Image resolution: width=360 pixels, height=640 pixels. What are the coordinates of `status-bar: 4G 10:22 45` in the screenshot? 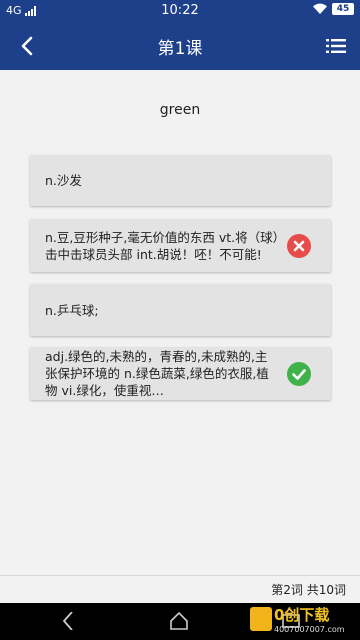 It's located at (180, 11).